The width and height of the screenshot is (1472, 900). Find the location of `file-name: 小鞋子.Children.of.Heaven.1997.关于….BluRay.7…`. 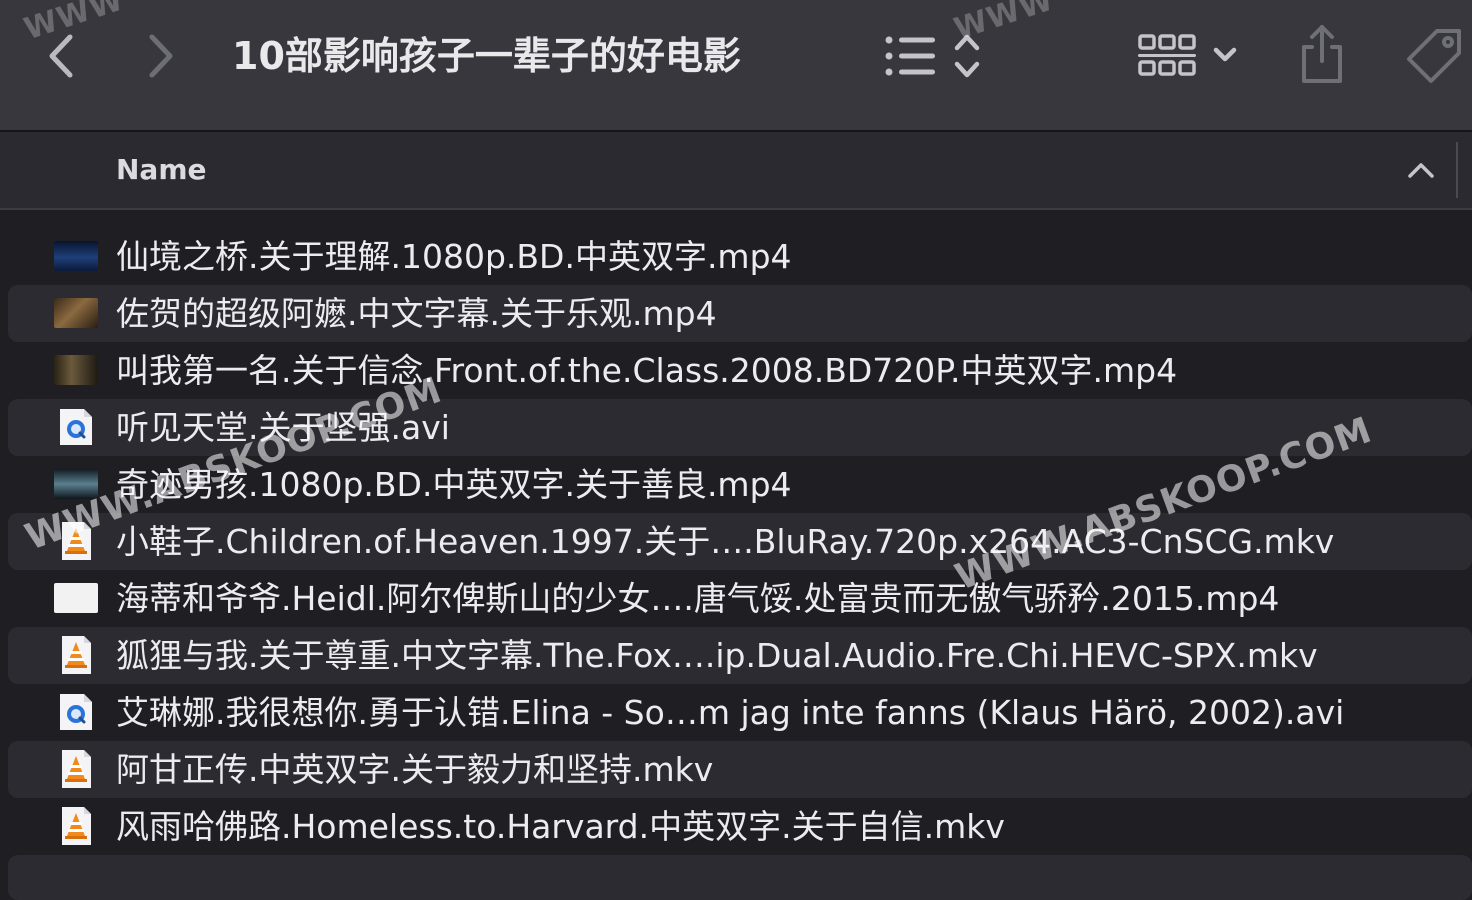

file-name: 小鞋子.Children.of.Heaven.1997.关于….BluRay.7… is located at coordinates (725, 541).